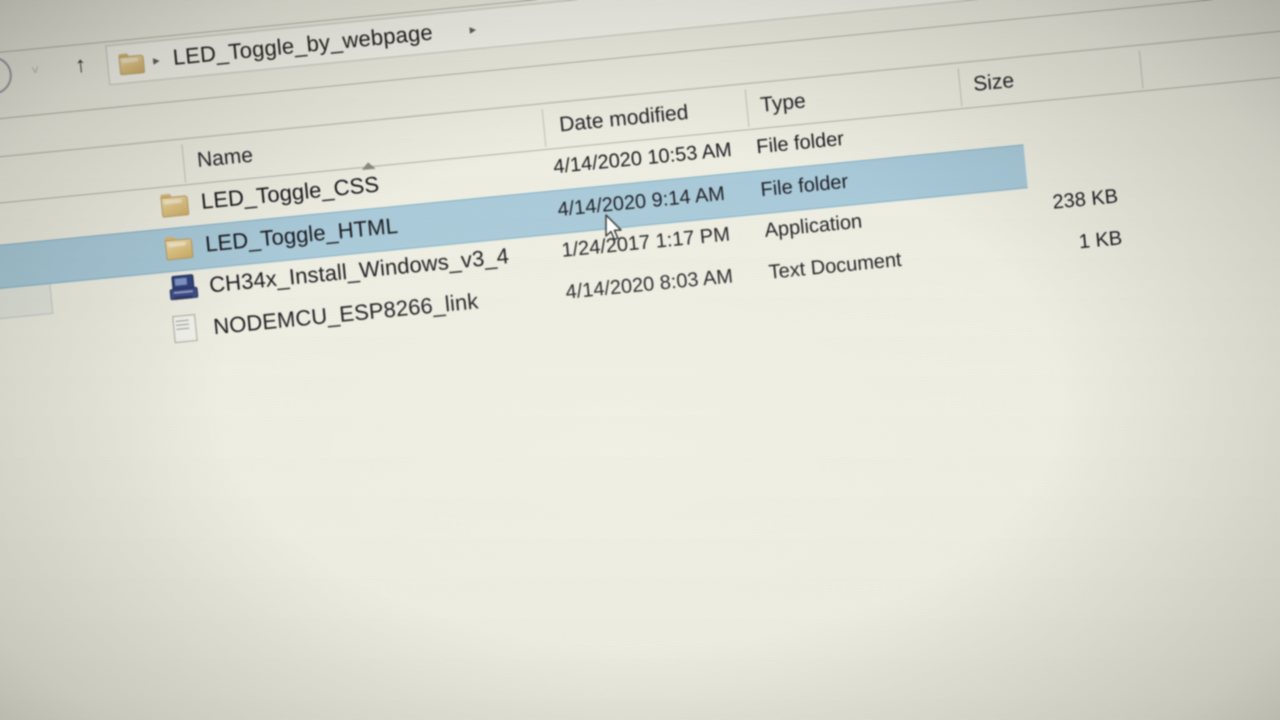 This screenshot has width=1280, height=720. Describe the element at coordinates (642, 158) in the screenshot. I see `file-date: 4/14/2020 10:53 AM` at that location.